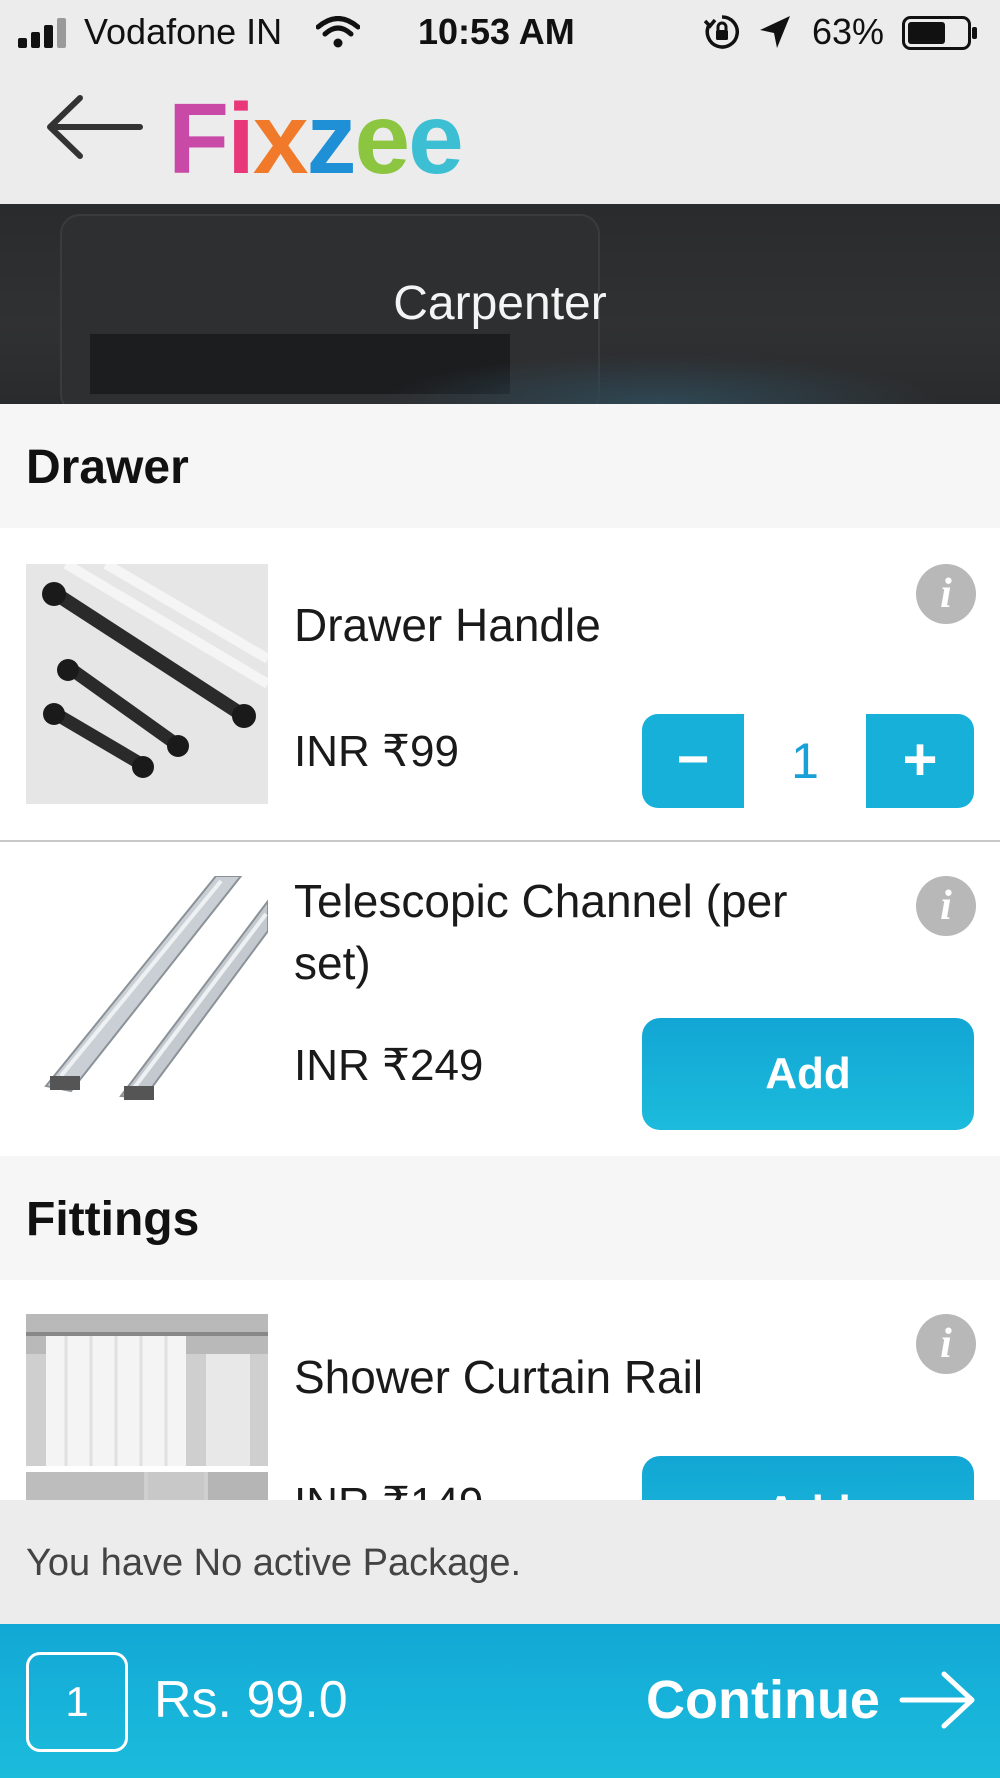 The width and height of the screenshot is (1000, 1778). What do you see at coordinates (496, 31) in the screenshot?
I see `clock: 10:53 AM` at bounding box center [496, 31].